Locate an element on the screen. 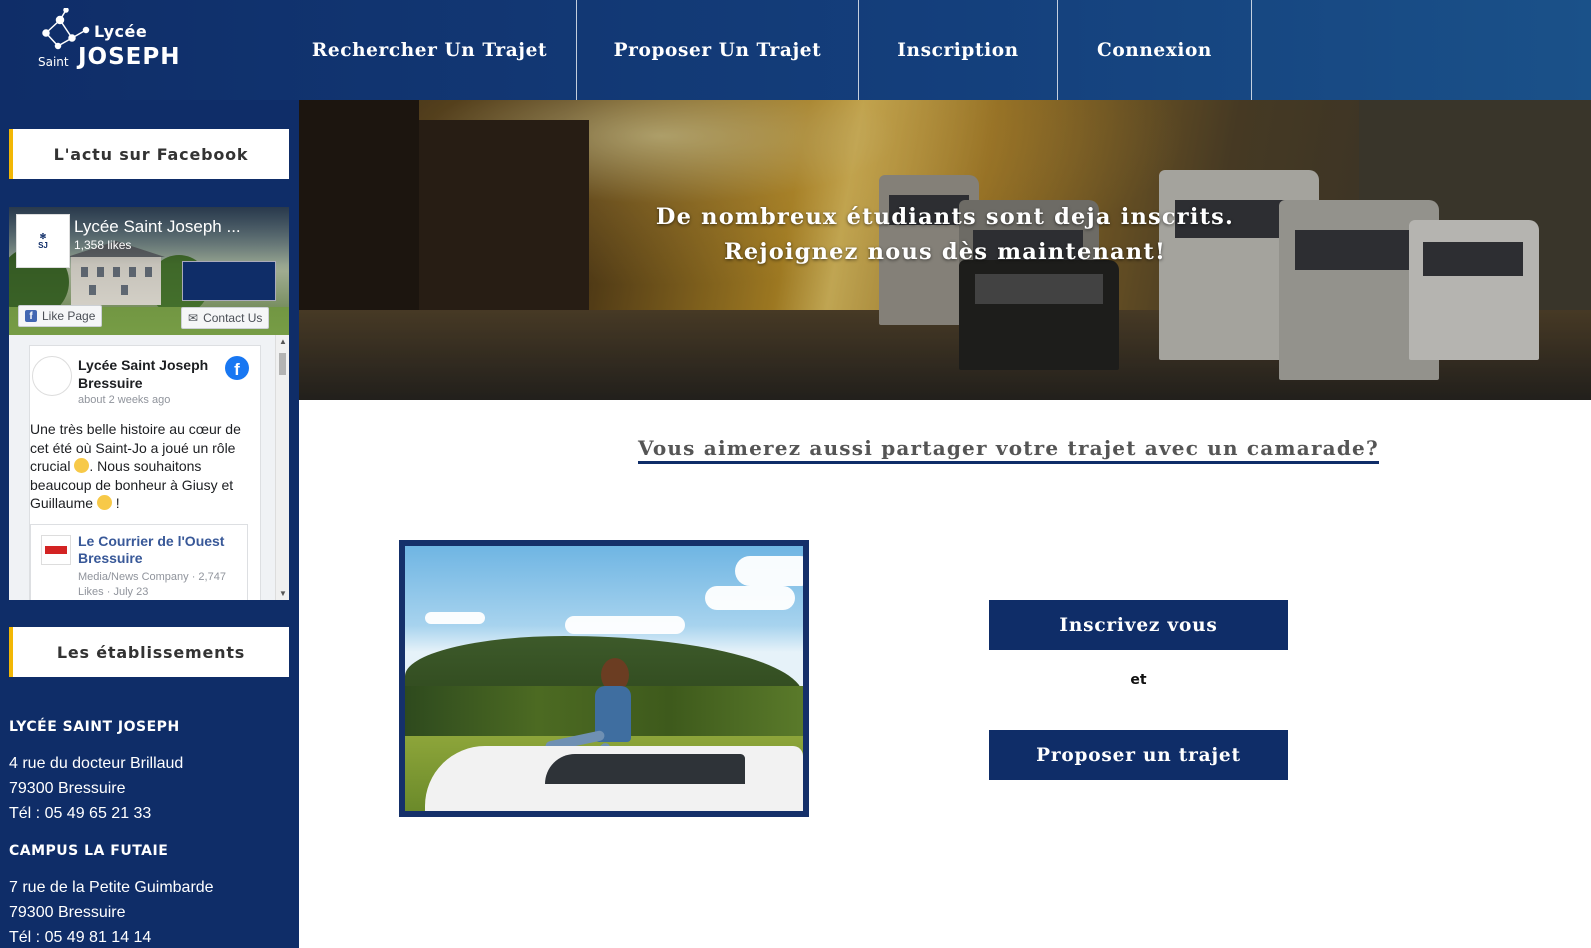 The image size is (1591, 948). school-logo-icon: ✻ SJ is located at coordinates (43, 241).